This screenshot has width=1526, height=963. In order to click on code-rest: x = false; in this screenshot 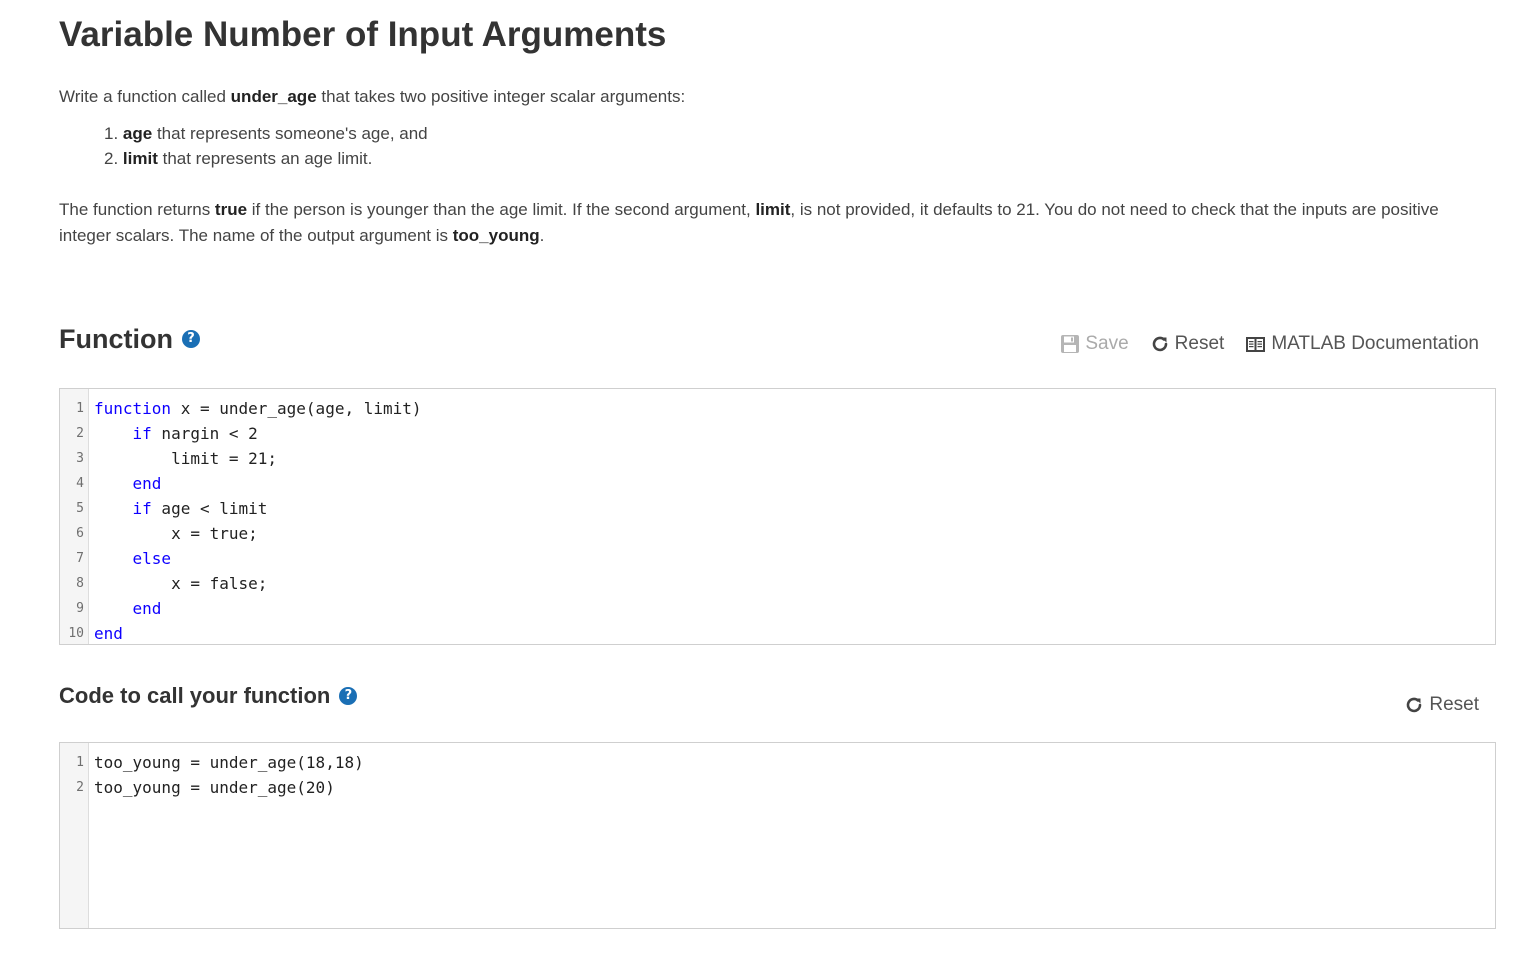, I will do `click(219, 583)`.